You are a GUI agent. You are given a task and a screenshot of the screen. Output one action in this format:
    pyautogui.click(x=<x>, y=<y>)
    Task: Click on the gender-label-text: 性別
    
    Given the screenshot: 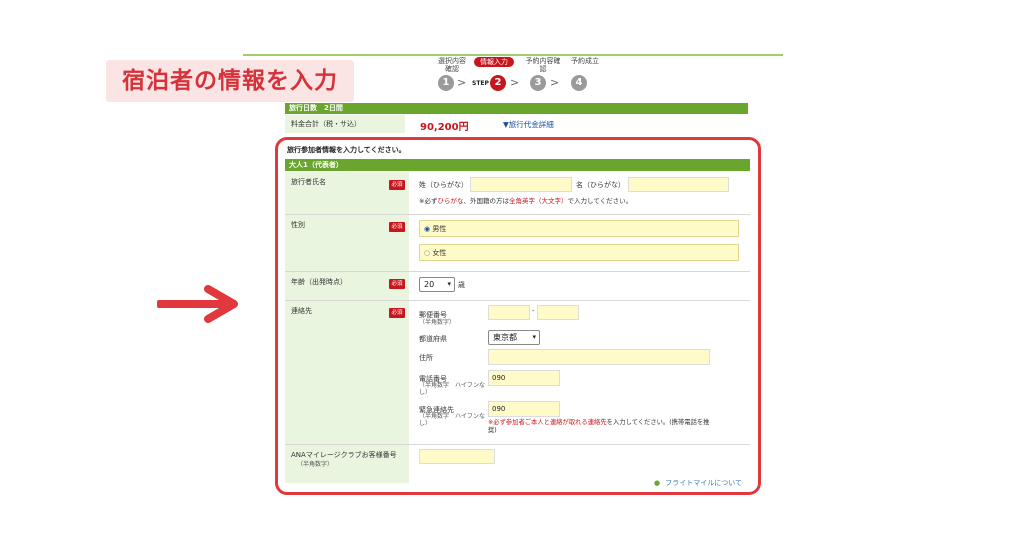 What is the action you would take?
    pyautogui.click(x=298, y=225)
    